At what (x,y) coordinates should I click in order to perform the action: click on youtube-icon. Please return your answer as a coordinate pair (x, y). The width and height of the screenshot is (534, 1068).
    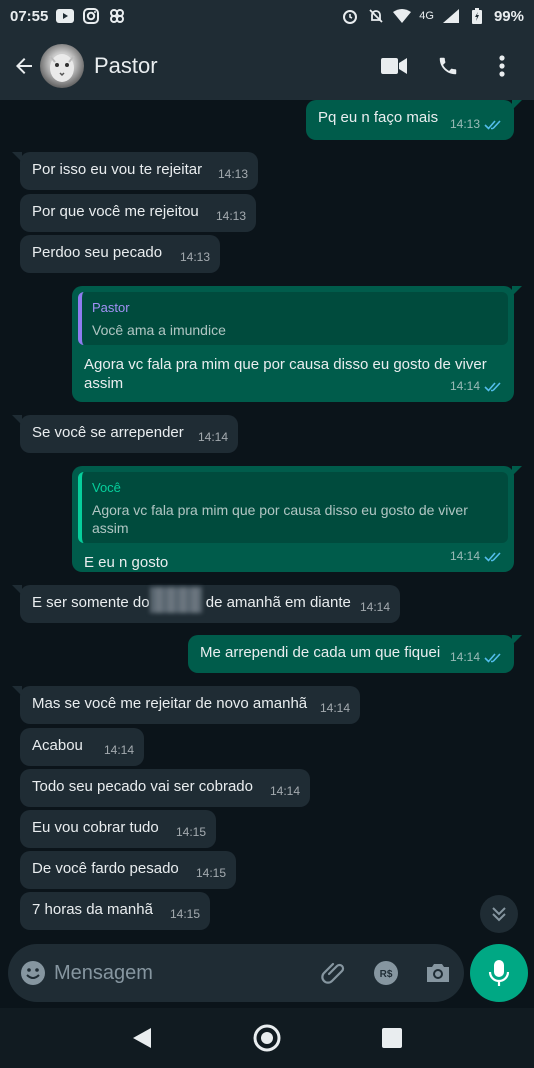
    Looking at the image, I should click on (65, 16).